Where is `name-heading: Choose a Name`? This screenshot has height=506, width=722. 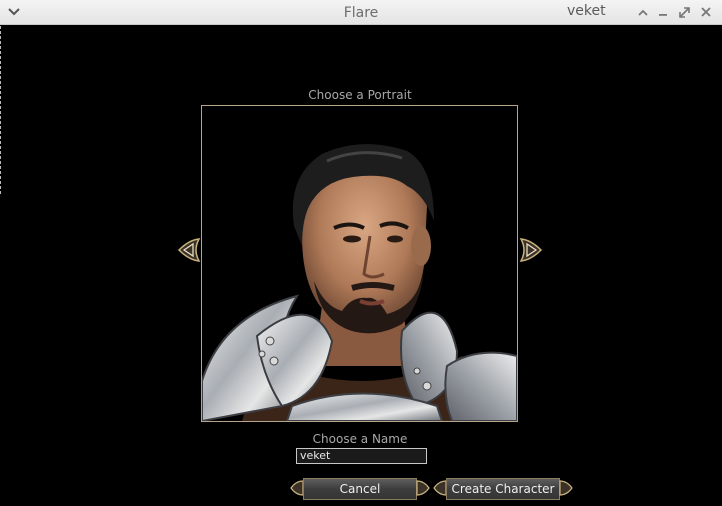
name-heading: Choose a Name is located at coordinates (360, 439).